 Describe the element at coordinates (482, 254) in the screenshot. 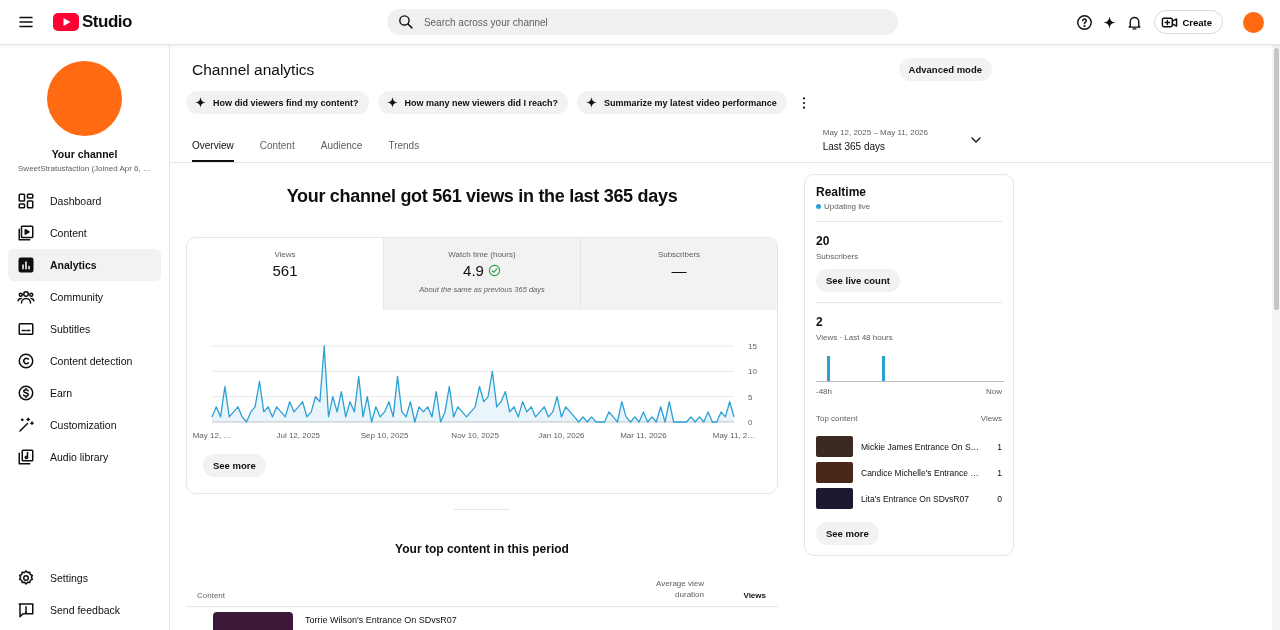

I see `metric-label: Watch time (hours)` at that location.